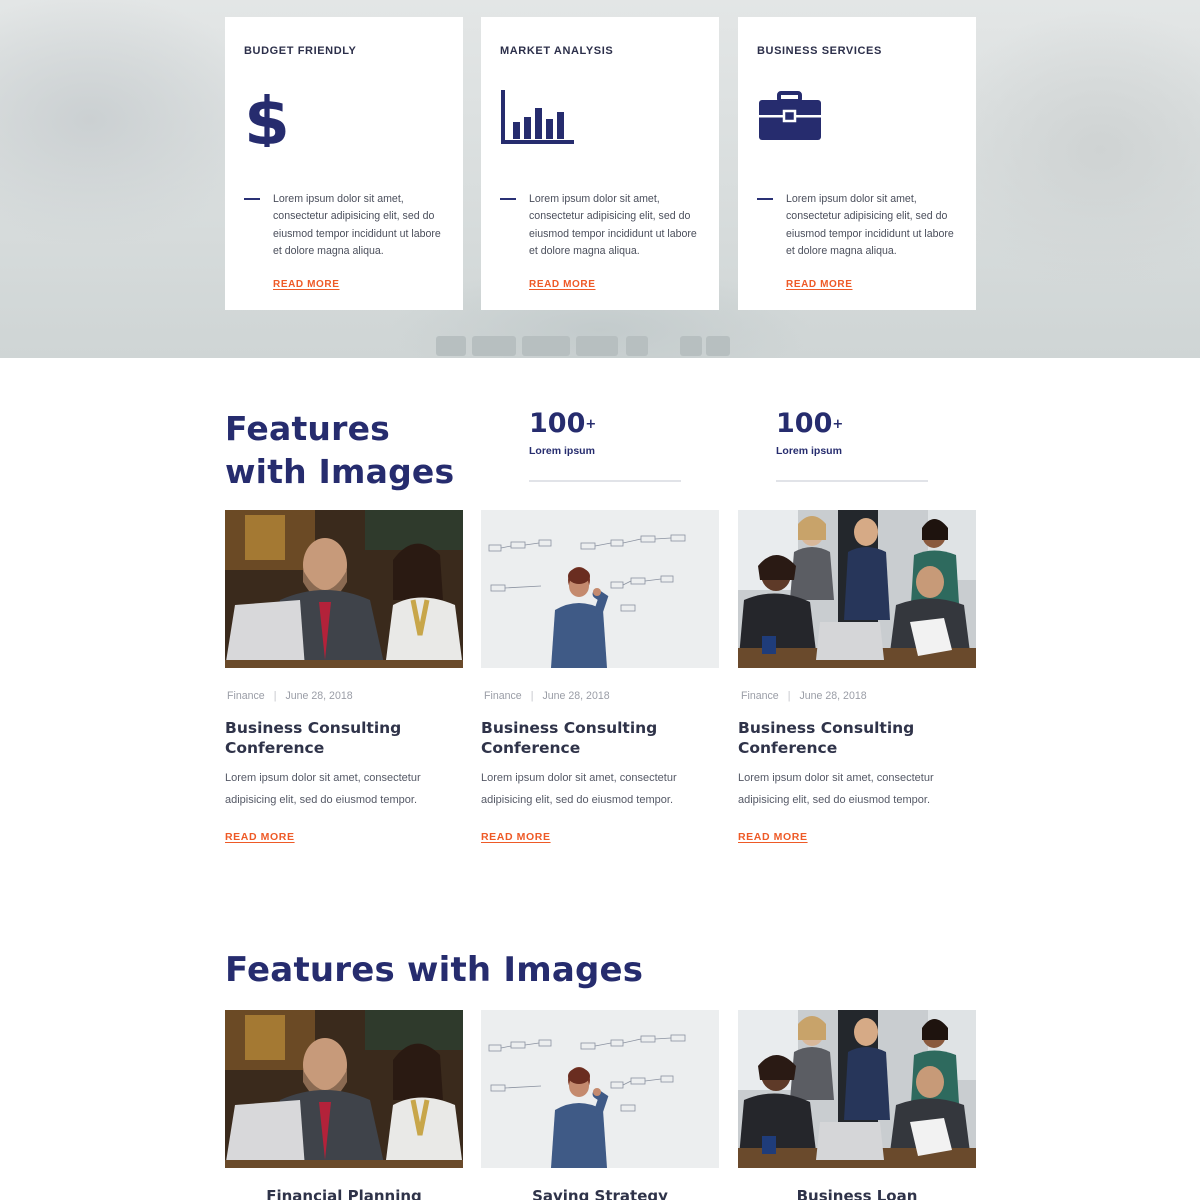 This screenshot has width=1200, height=1200. Describe the element at coordinates (819, 51) in the screenshot. I see `service-card-title: BUSINESS SERVICES` at that location.